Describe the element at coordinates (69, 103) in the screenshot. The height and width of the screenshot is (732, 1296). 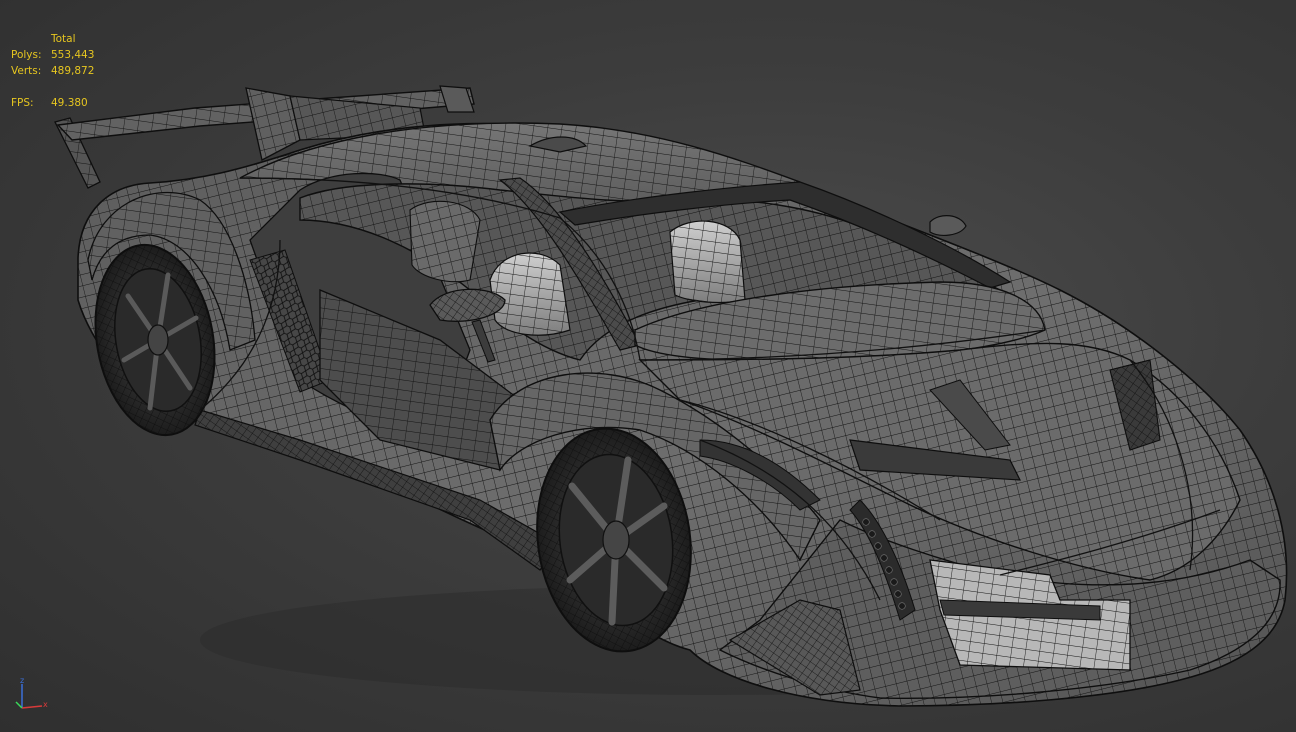
I see `fps-value: 49.380` at that location.